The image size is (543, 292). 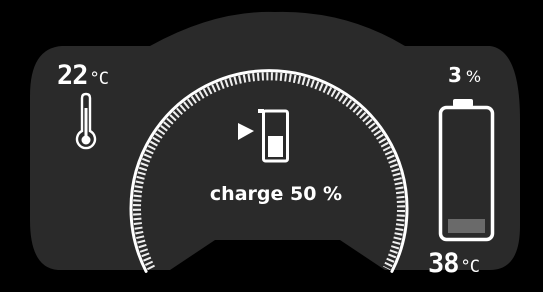 What do you see at coordinates (276, 194) in the screenshot?
I see `charge-status-label: charge 50 %` at bounding box center [276, 194].